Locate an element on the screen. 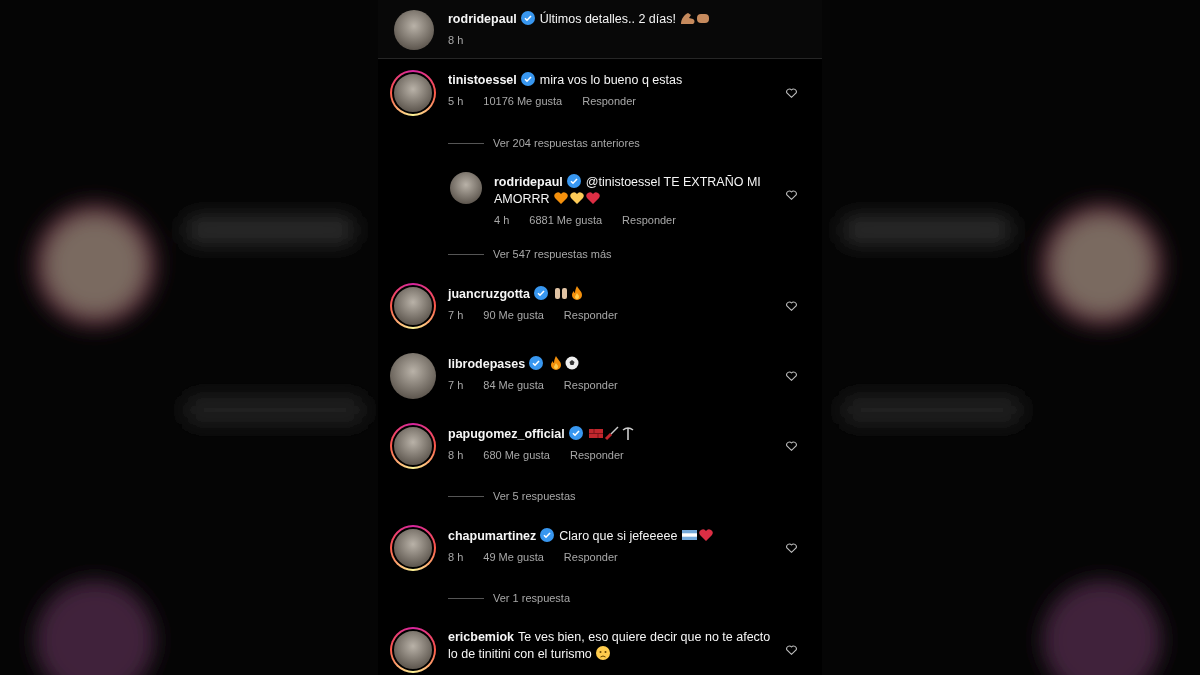 Image resolution: width=1200 pixels, height=675 pixels. comment-text: tinistoessel mira vos lo bueno q estas is located at coordinates (566, 80).